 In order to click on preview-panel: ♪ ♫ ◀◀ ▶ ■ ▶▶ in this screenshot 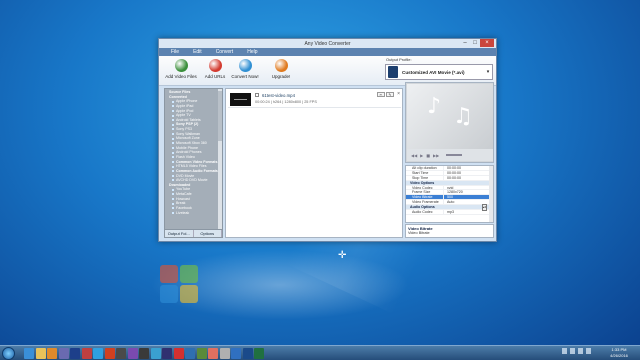, I will do `click(449, 122)`.